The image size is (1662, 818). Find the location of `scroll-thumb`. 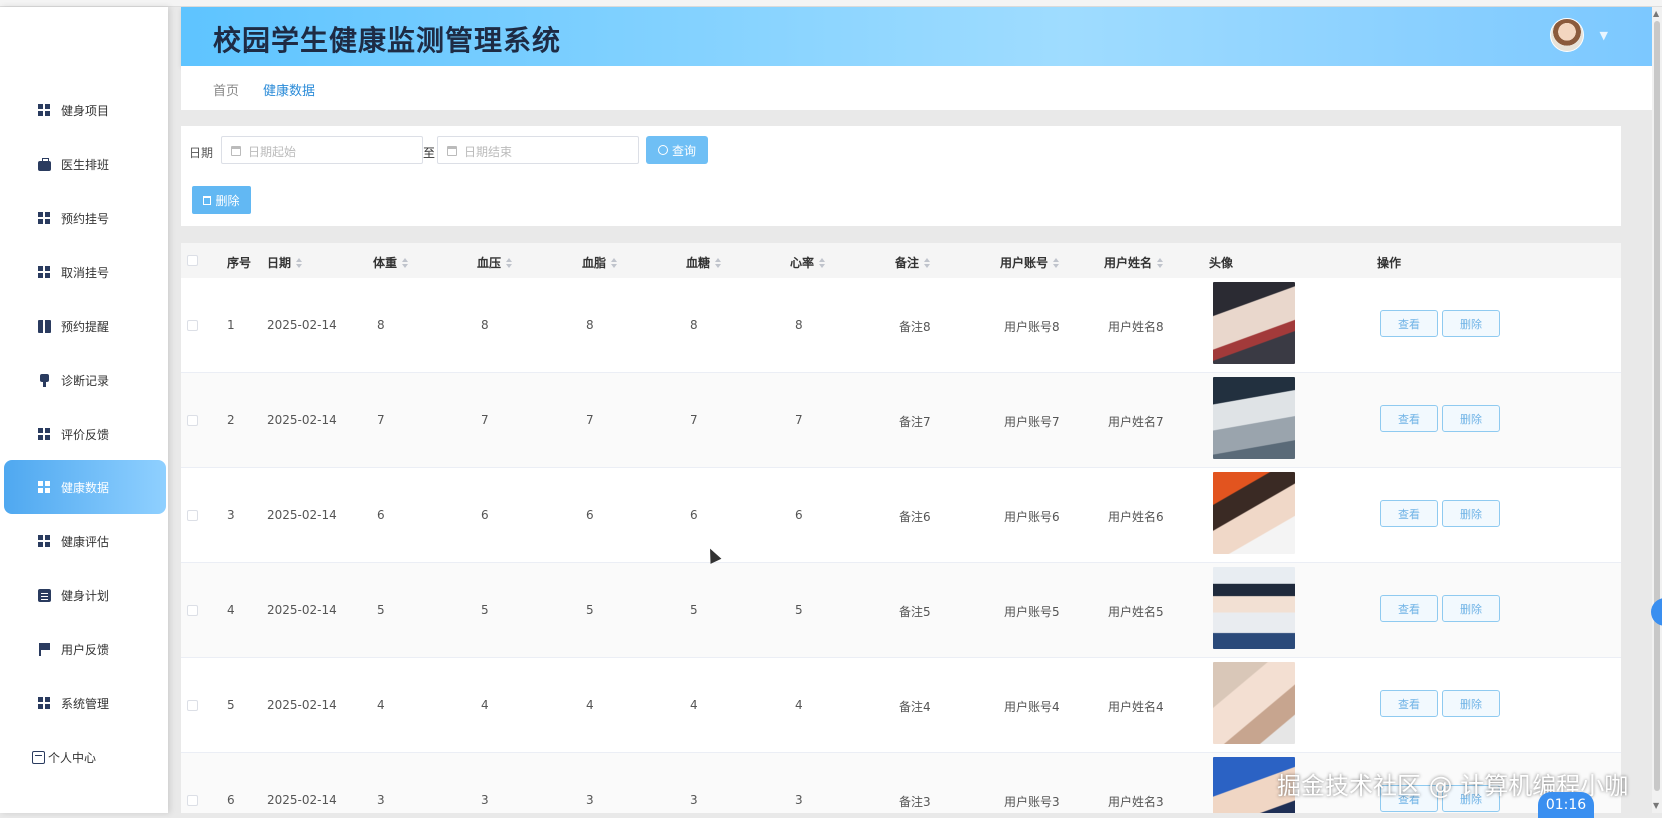

scroll-thumb is located at coordinates (1657, 406).